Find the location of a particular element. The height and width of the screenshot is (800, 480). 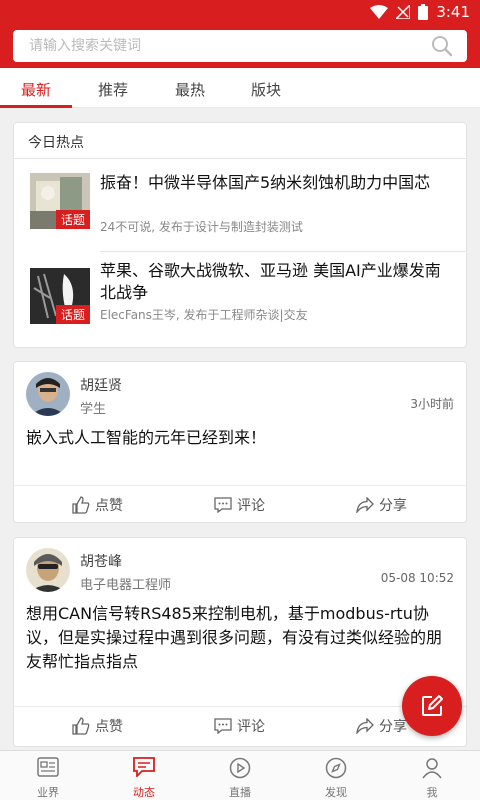

person-icon is located at coordinates (432, 768).